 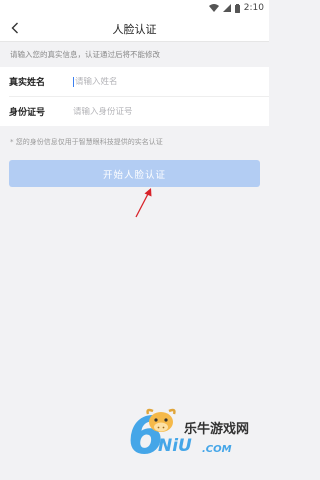 I want to click on watermark-logo: 6 乐牛游戏网 NiU .COM, so click(x=198, y=435).